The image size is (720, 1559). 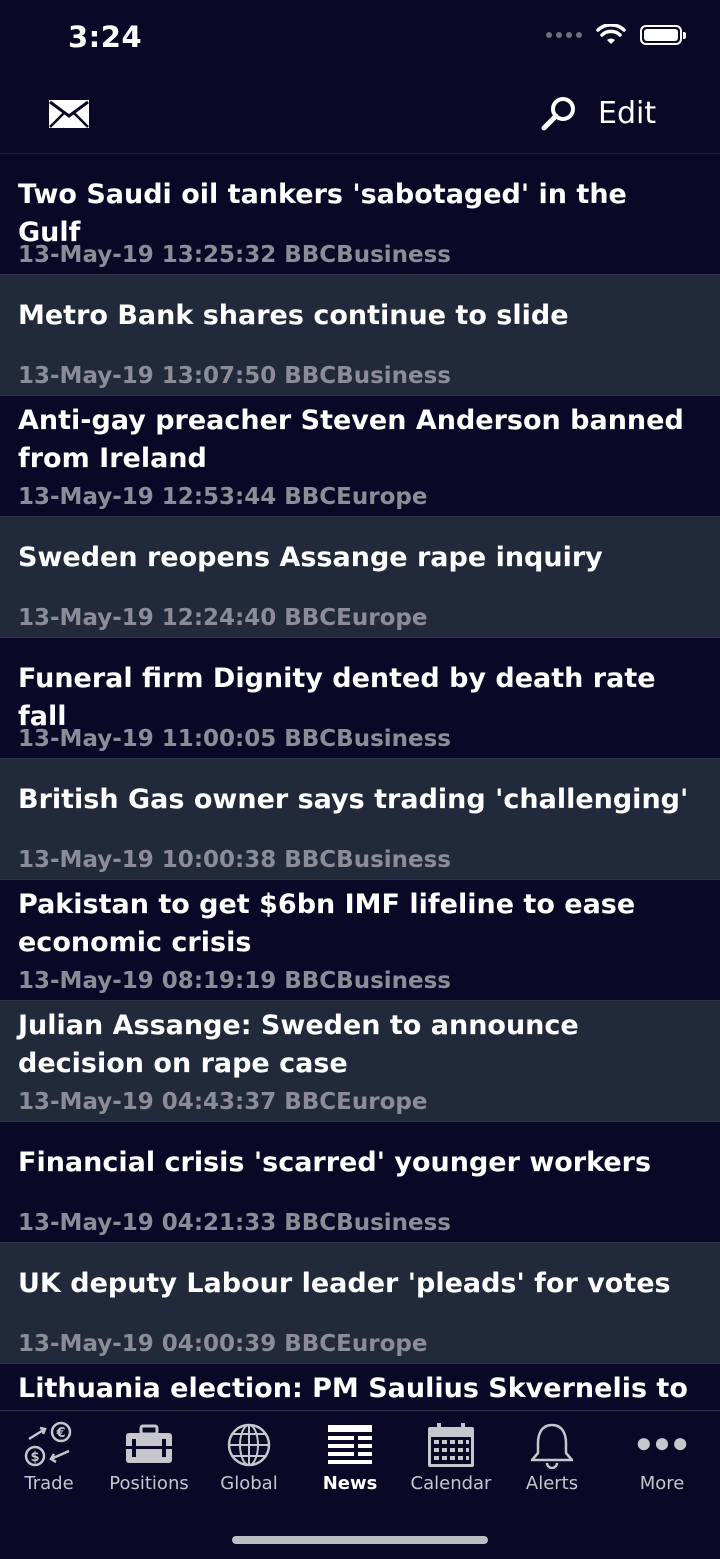 What do you see at coordinates (451, 1445) in the screenshot?
I see `calendar-icon` at bounding box center [451, 1445].